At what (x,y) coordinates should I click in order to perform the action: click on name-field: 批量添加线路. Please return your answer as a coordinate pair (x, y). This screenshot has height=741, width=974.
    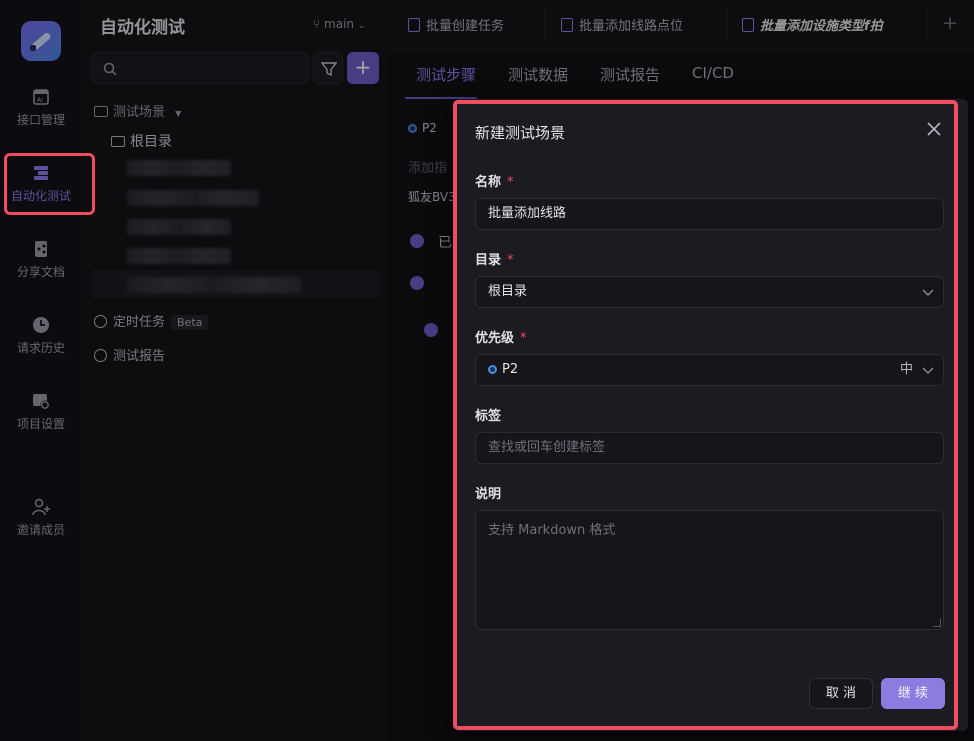
    Looking at the image, I should click on (709, 214).